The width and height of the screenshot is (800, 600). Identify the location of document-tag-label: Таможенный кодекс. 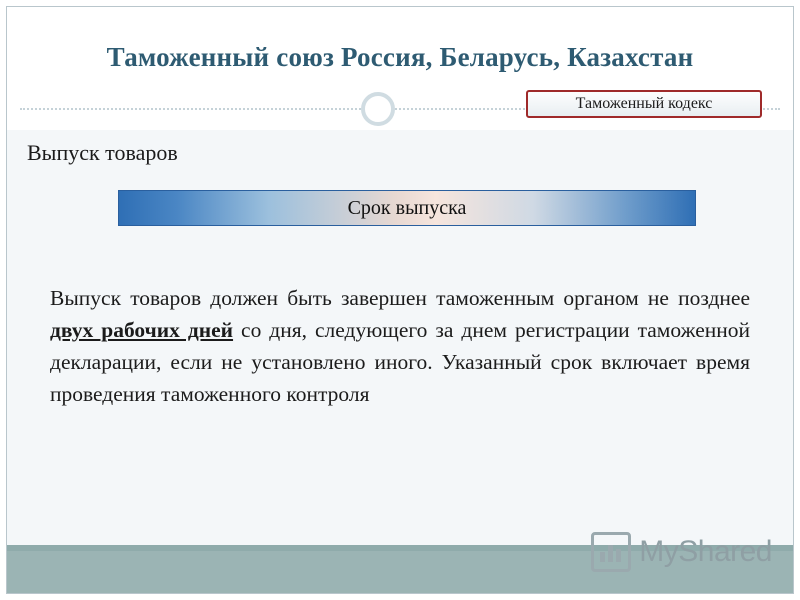
(644, 103).